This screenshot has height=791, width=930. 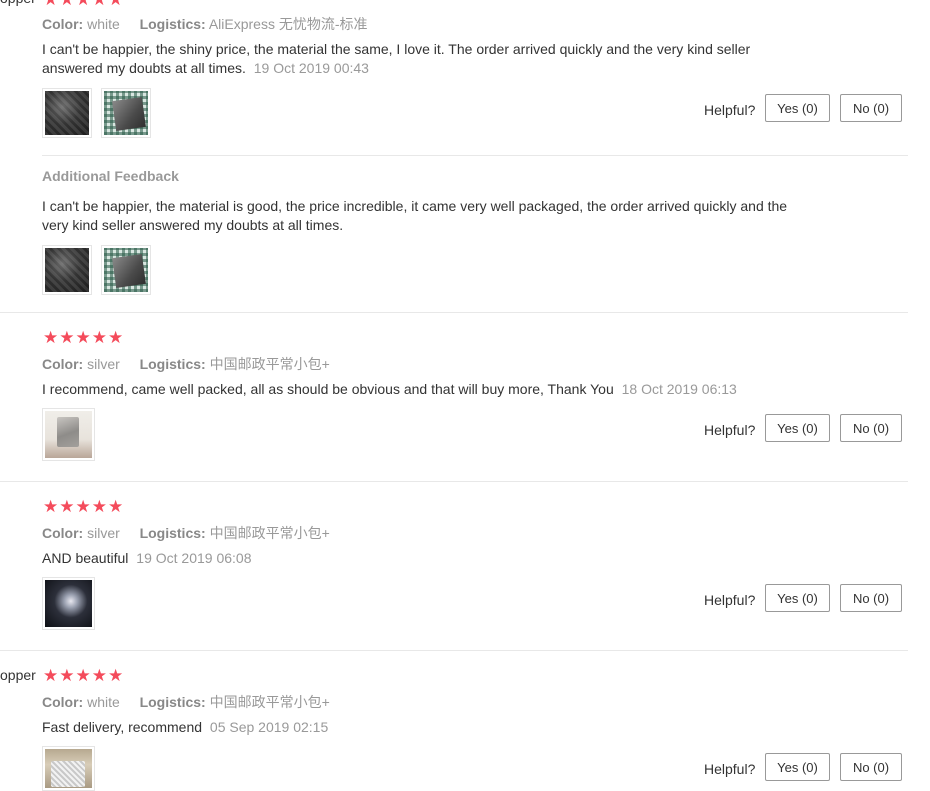 What do you see at coordinates (288, 24) in the screenshot?
I see `logistics-value: AliExpress 无忧物流-标准` at bounding box center [288, 24].